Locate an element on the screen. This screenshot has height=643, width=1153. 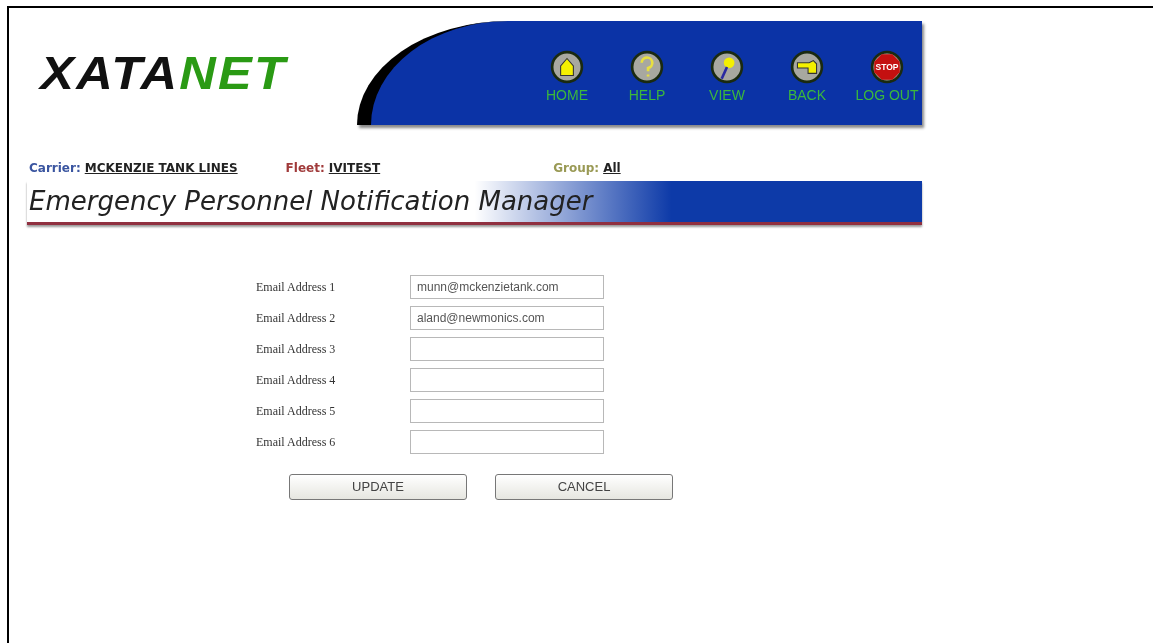
context-label: Carrier: is located at coordinates (55, 168).